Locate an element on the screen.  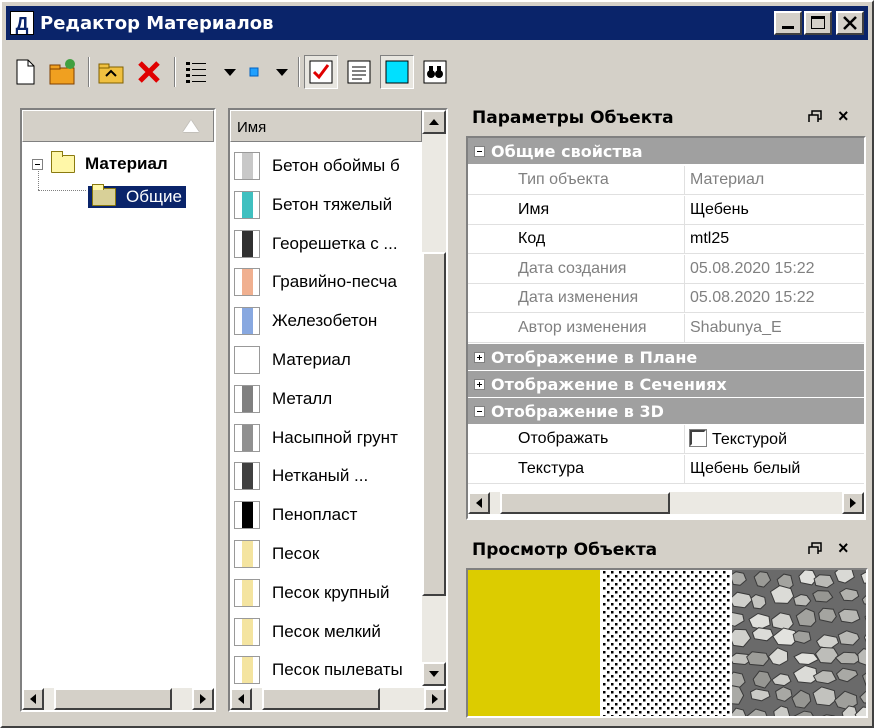
prop-name: Дата создания is located at coordinates (572, 268).